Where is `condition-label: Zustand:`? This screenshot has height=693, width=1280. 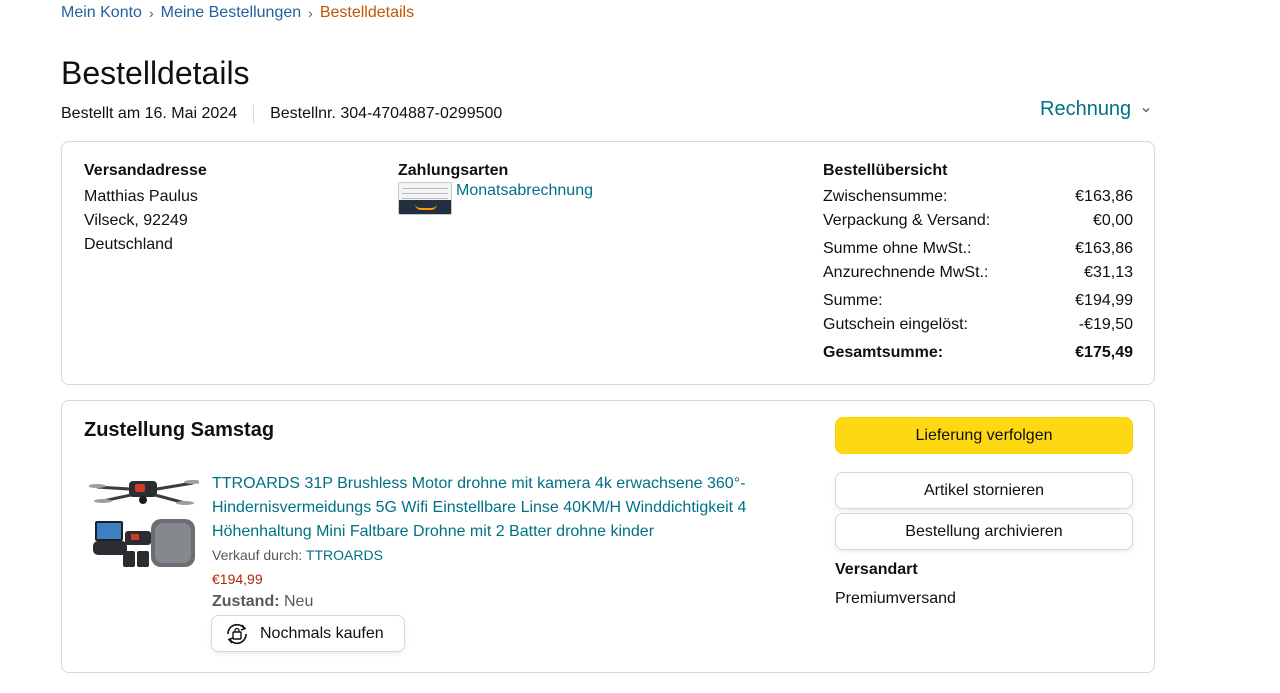
condition-label: Zustand: is located at coordinates (246, 601).